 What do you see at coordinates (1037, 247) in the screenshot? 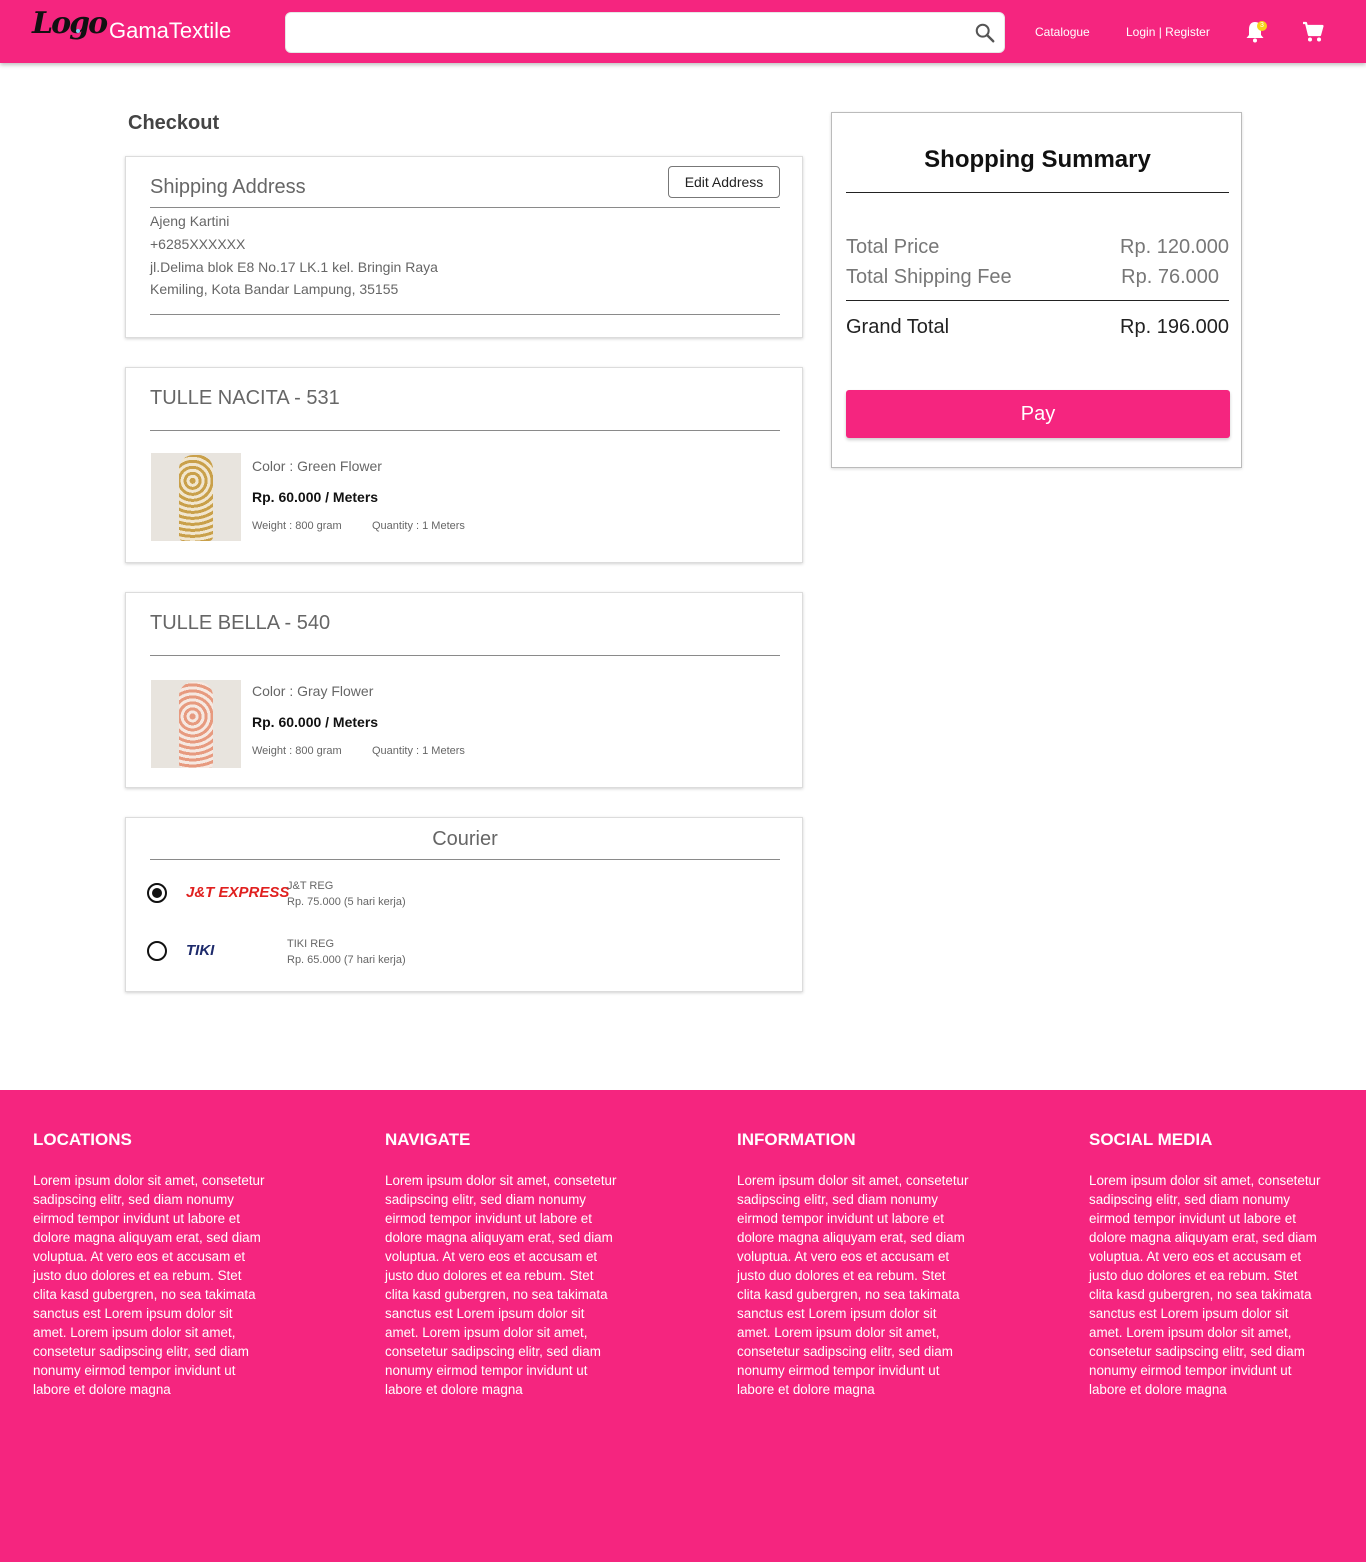
I see `total-price-row: Total Price Rp. 120.000` at bounding box center [1037, 247].